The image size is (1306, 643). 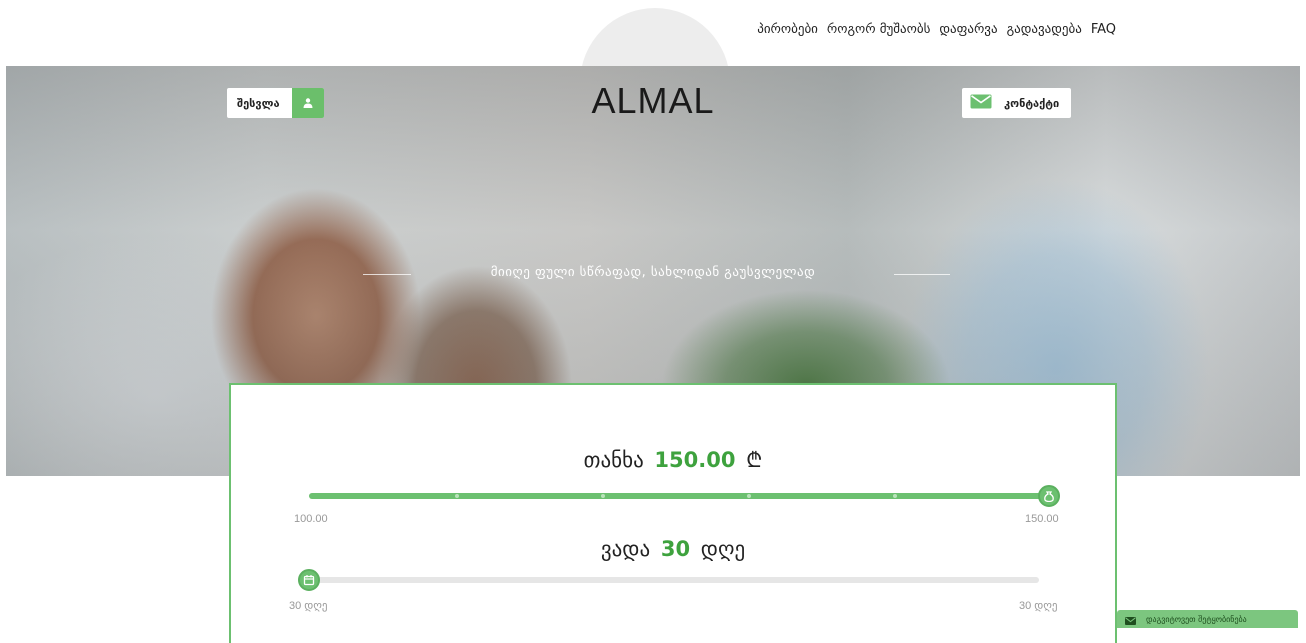 I want to click on site-logo: ALMAL, so click(x=653, y=101).